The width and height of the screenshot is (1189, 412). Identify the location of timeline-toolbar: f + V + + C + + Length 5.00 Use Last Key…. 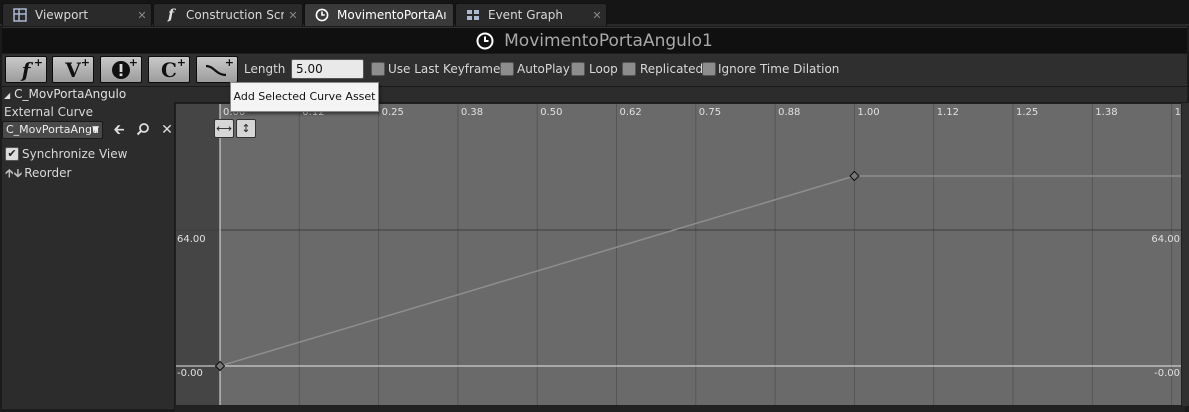
(594, 70).